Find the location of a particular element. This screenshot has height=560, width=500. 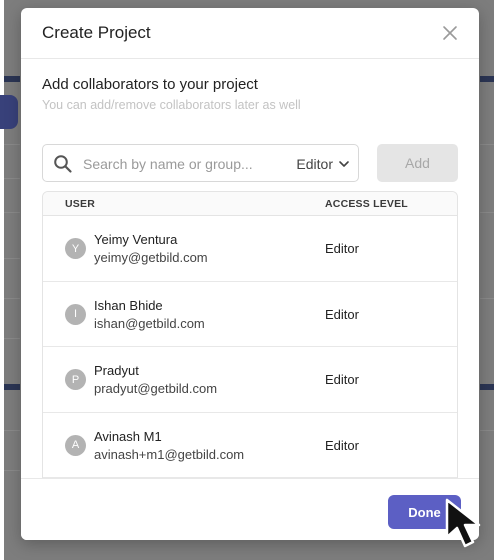

role-select: Editor is located at coordinates (323, 164).